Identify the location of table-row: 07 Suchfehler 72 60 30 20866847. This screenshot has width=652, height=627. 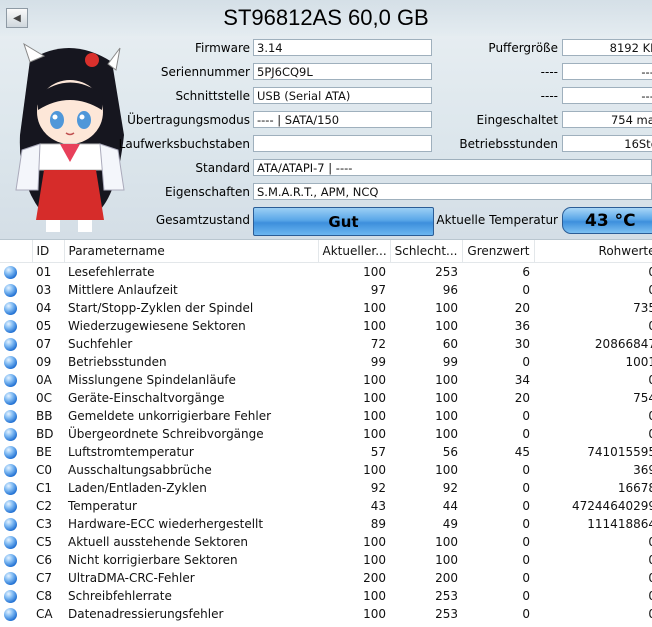
(326, 344).